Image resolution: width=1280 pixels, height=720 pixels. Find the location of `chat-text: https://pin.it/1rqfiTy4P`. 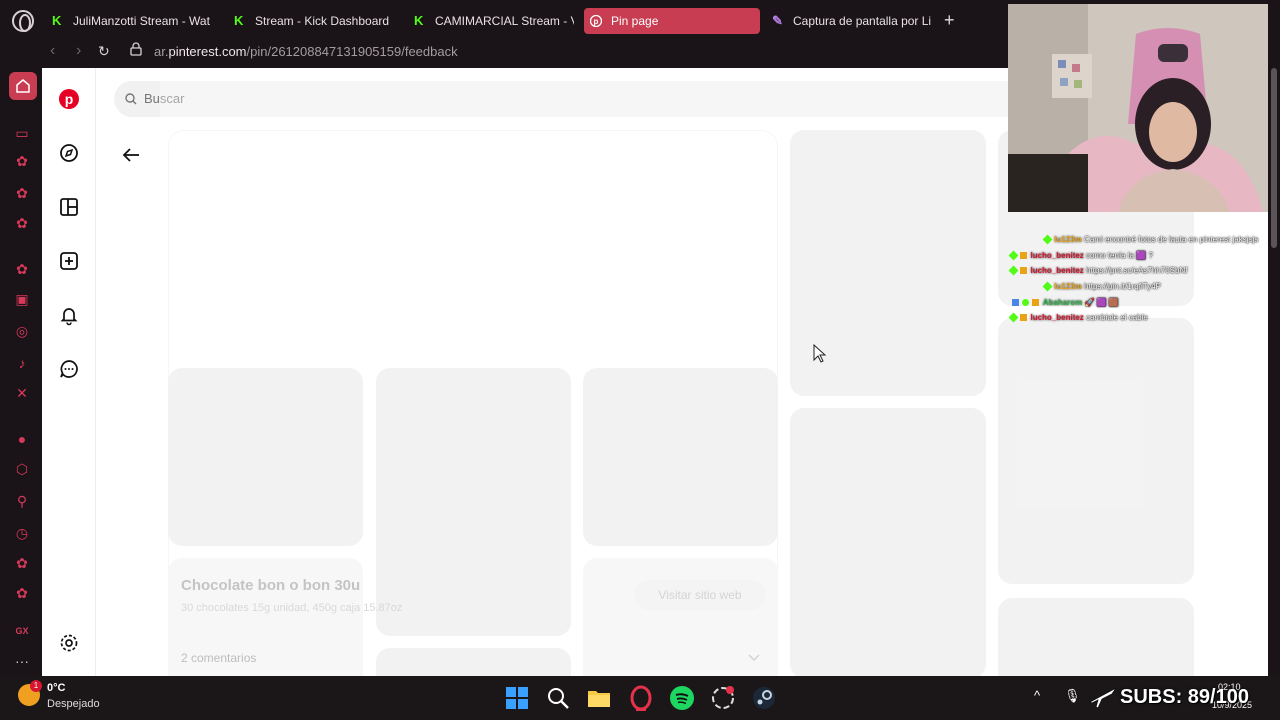

chat-text: https://pin.it/1rqfiTy4P is located at coordinates (1122, 286).